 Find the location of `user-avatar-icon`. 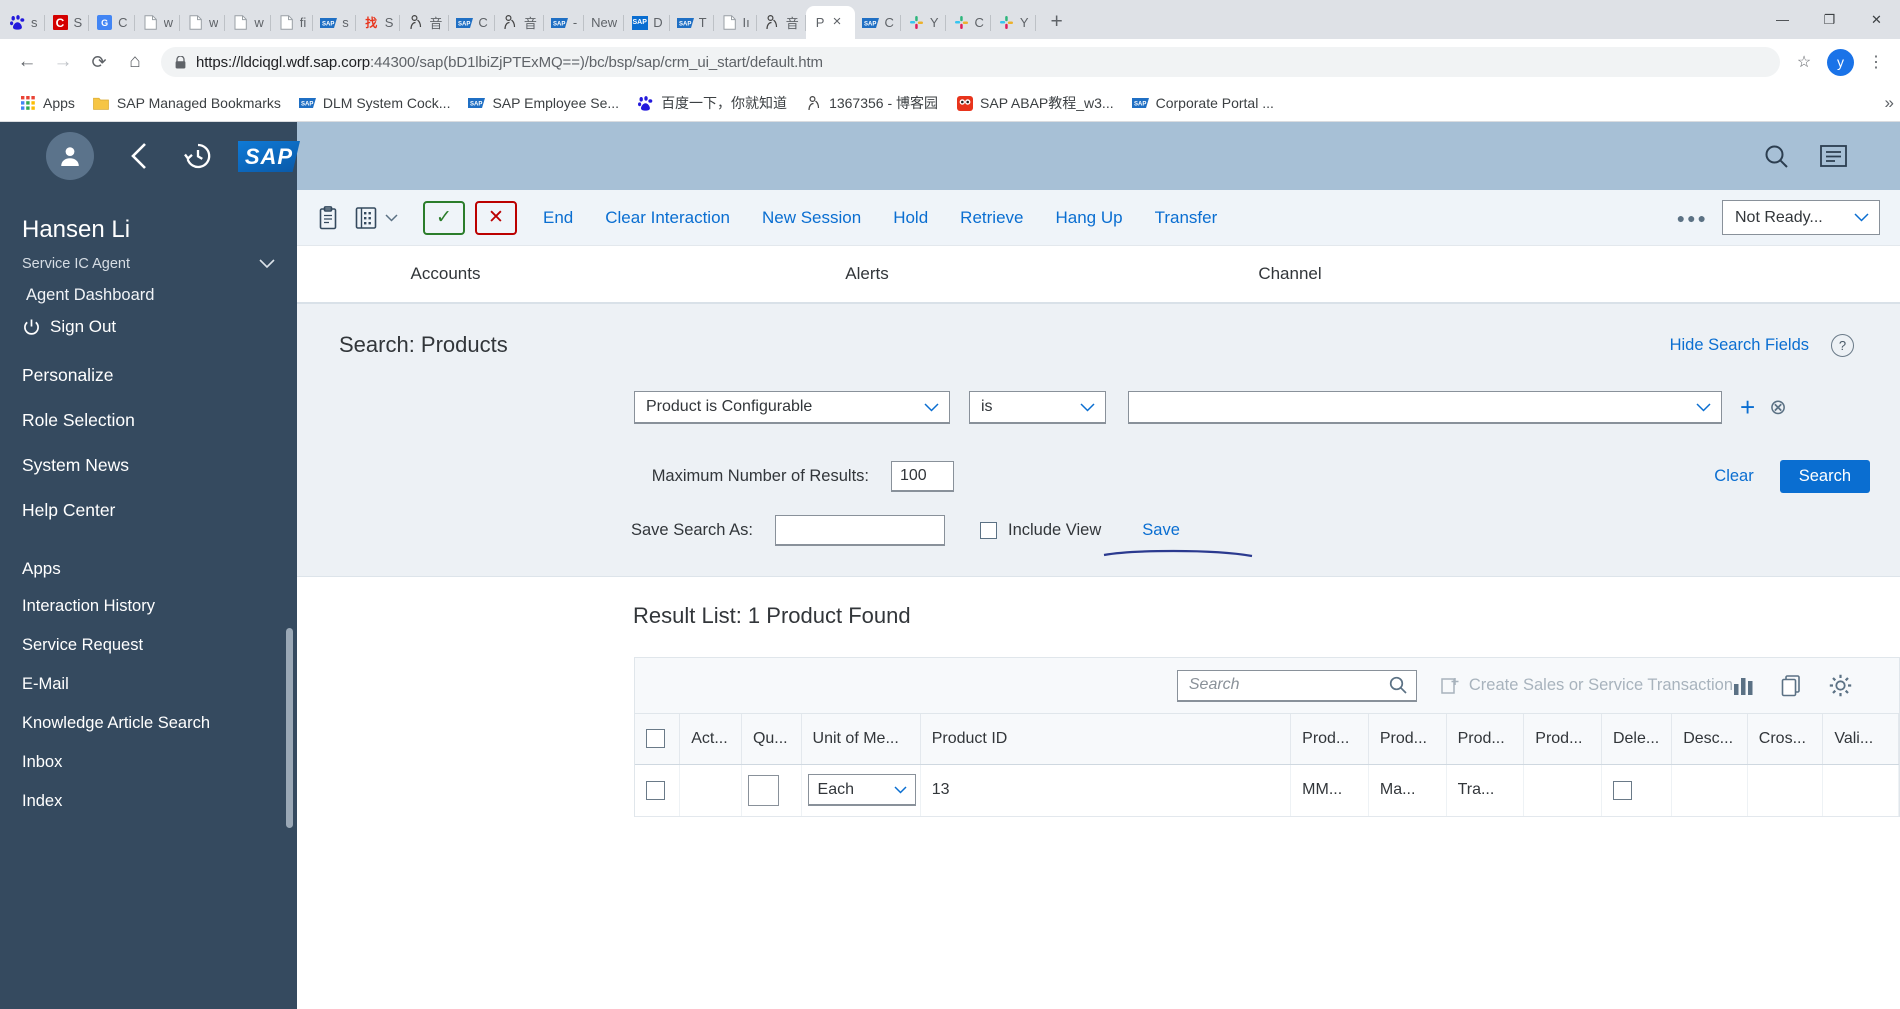

user-avatar-icon is located at coordinates (70, 156).